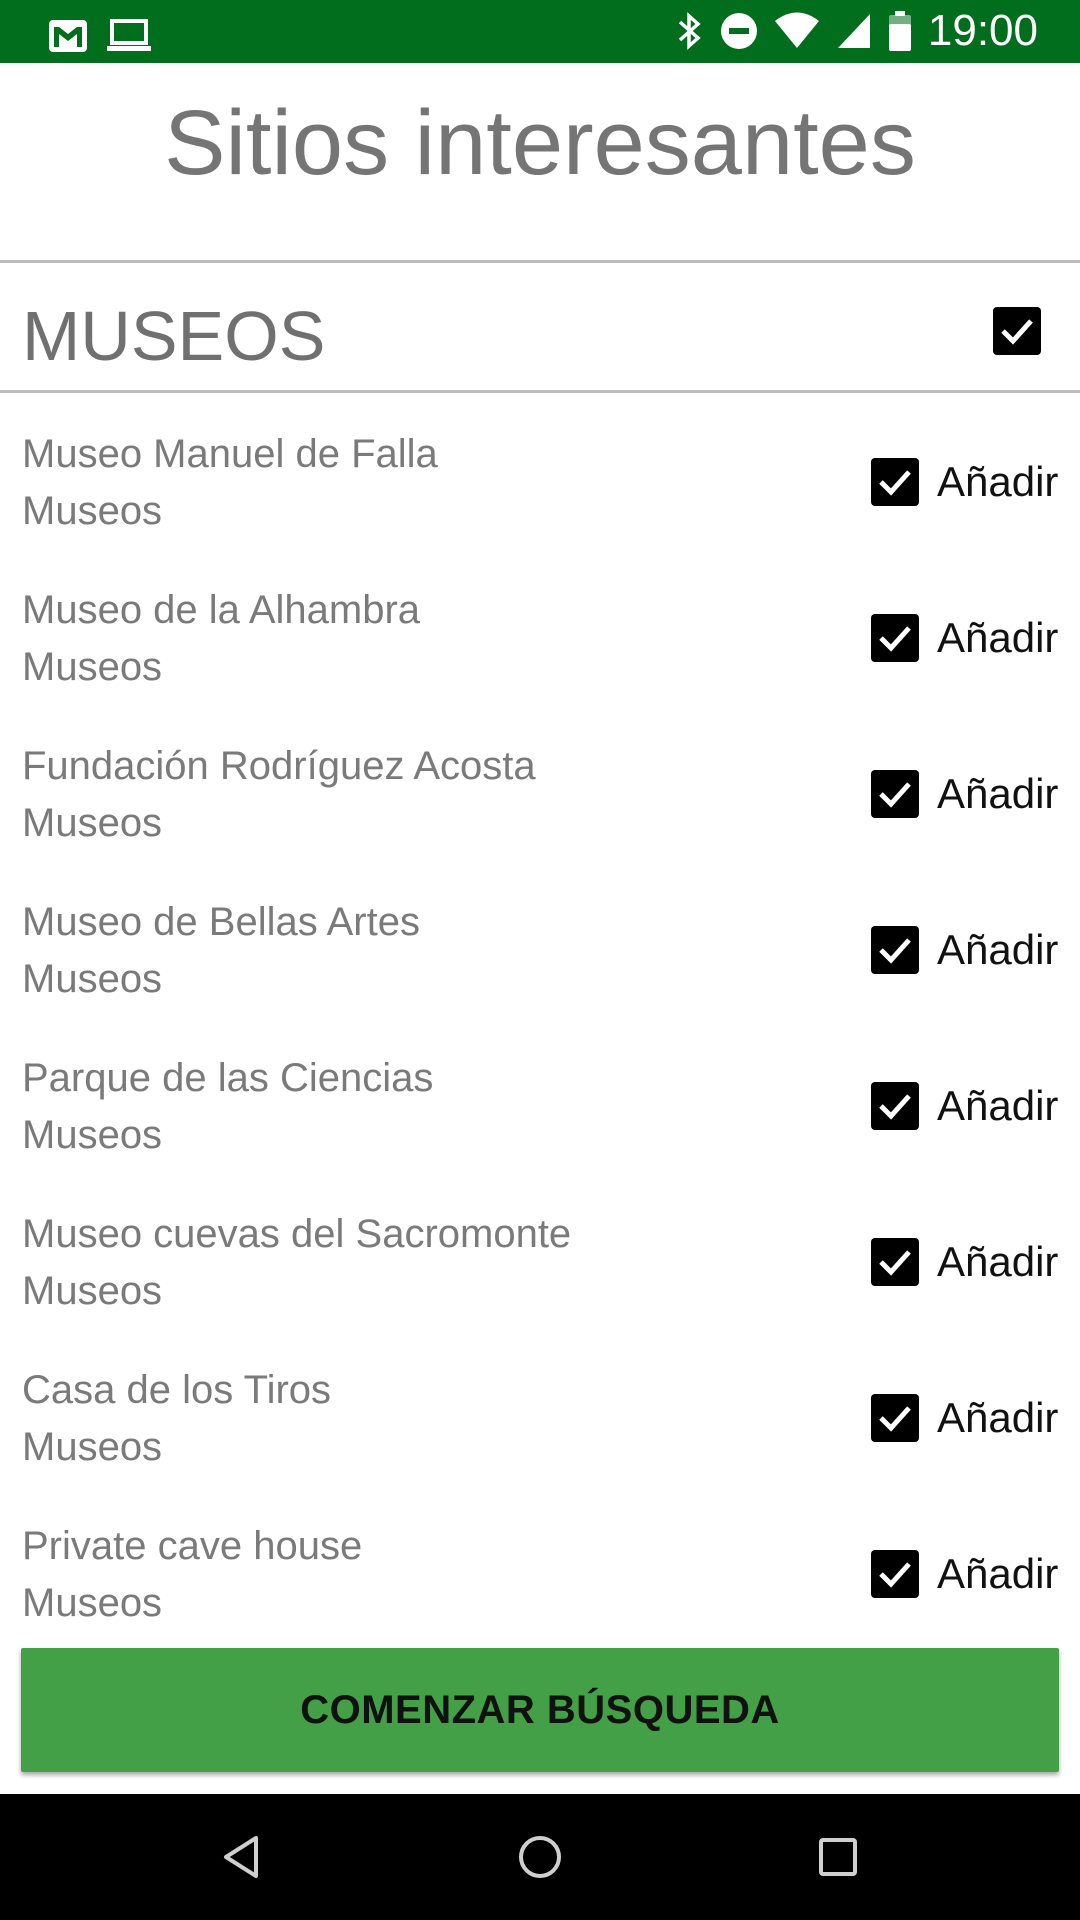 This screenshot has width=1080, height=1920. I want to click on home-icon, so click(540, 1857).